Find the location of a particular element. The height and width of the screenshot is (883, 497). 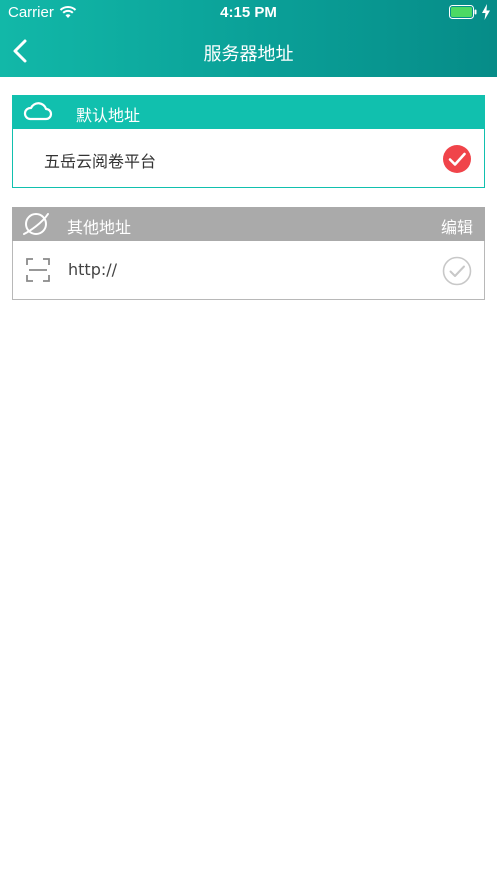

default-address-label: 默认地址 is located at coordinates (108, 115).